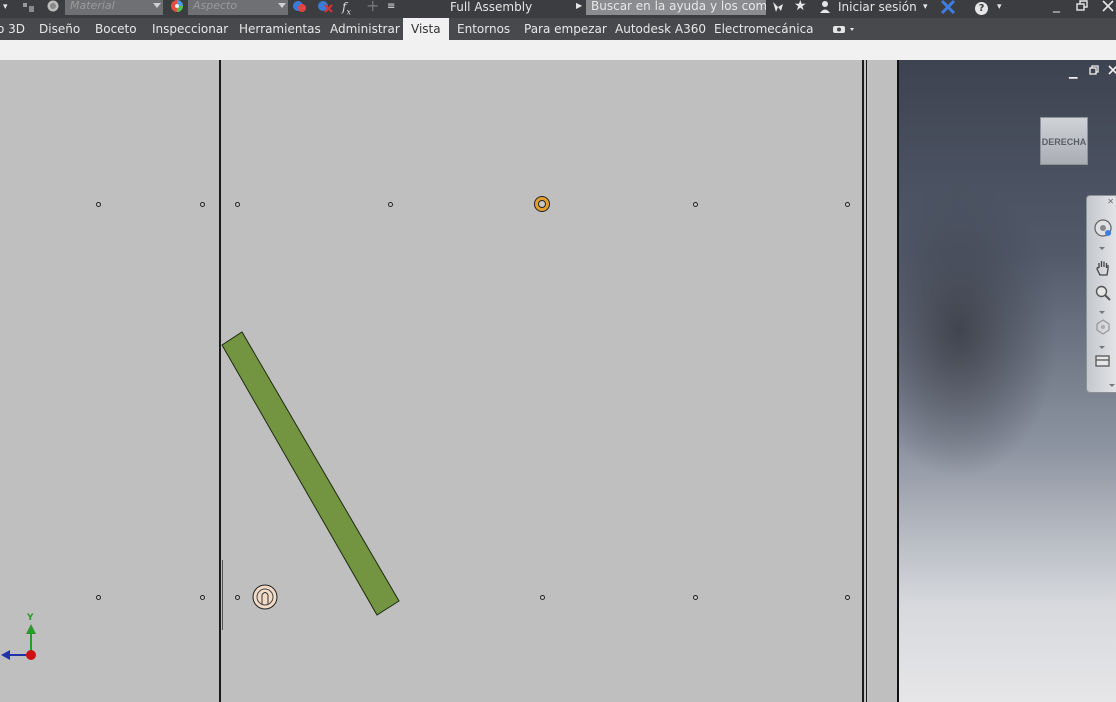 The height and width of the screenshot is (702, 1116). I want to click on navbar-close-icon: ✕, so click(1110, 201).